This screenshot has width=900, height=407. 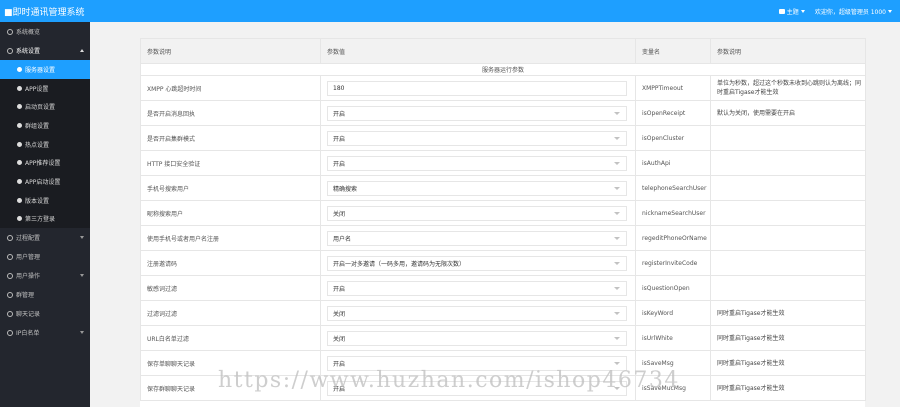 What do you see at coordinates (45, 332) in the screenshot?
I see `sidebar-item-ip-whitelist: IP白名单` at bounding box center [45, 332].